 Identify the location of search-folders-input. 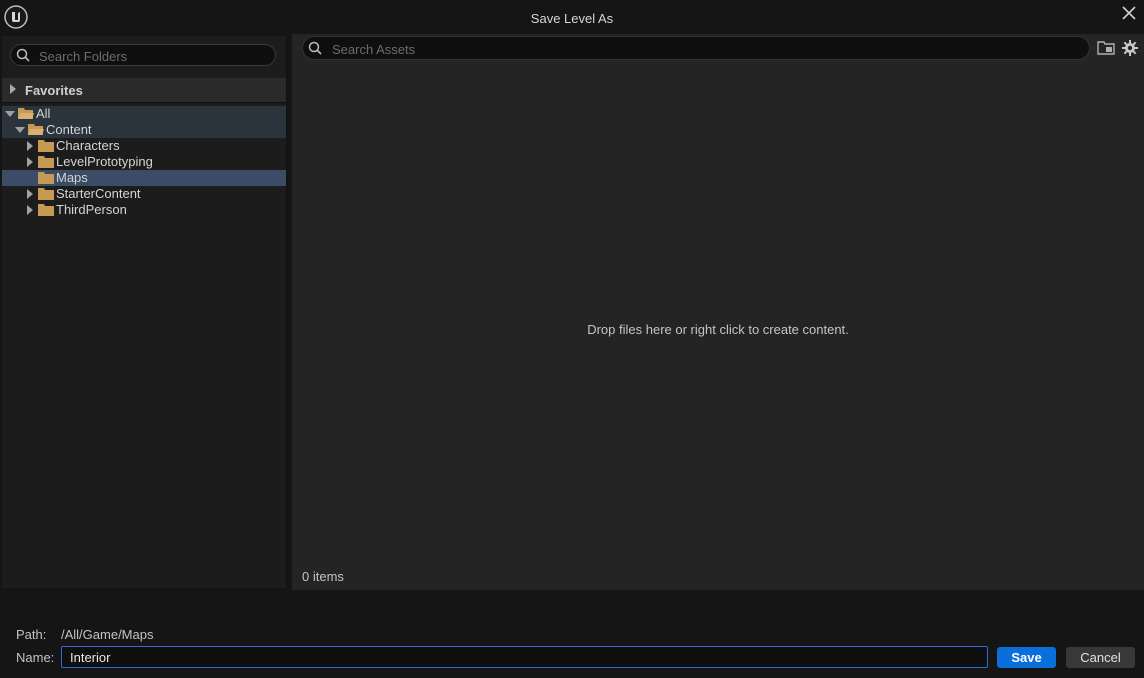
(154, 56).